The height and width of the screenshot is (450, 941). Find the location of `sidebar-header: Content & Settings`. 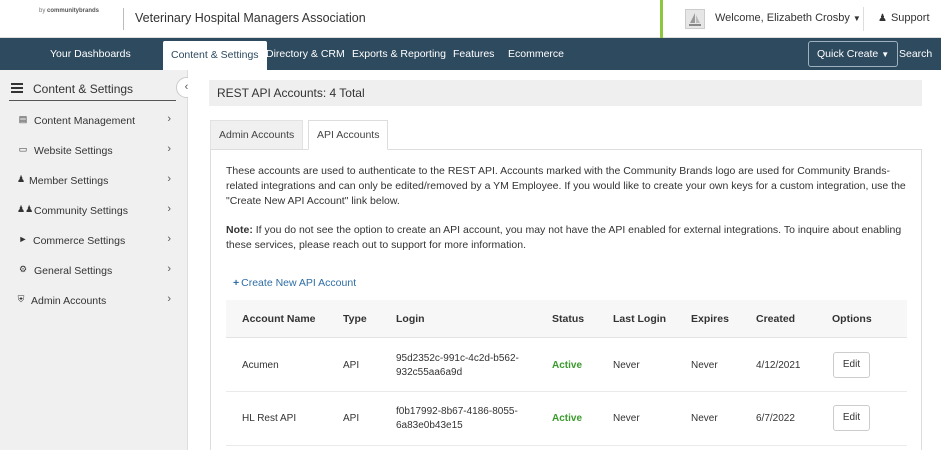

sidebar-header: Content & Settings is located at coordinates (92, 90).